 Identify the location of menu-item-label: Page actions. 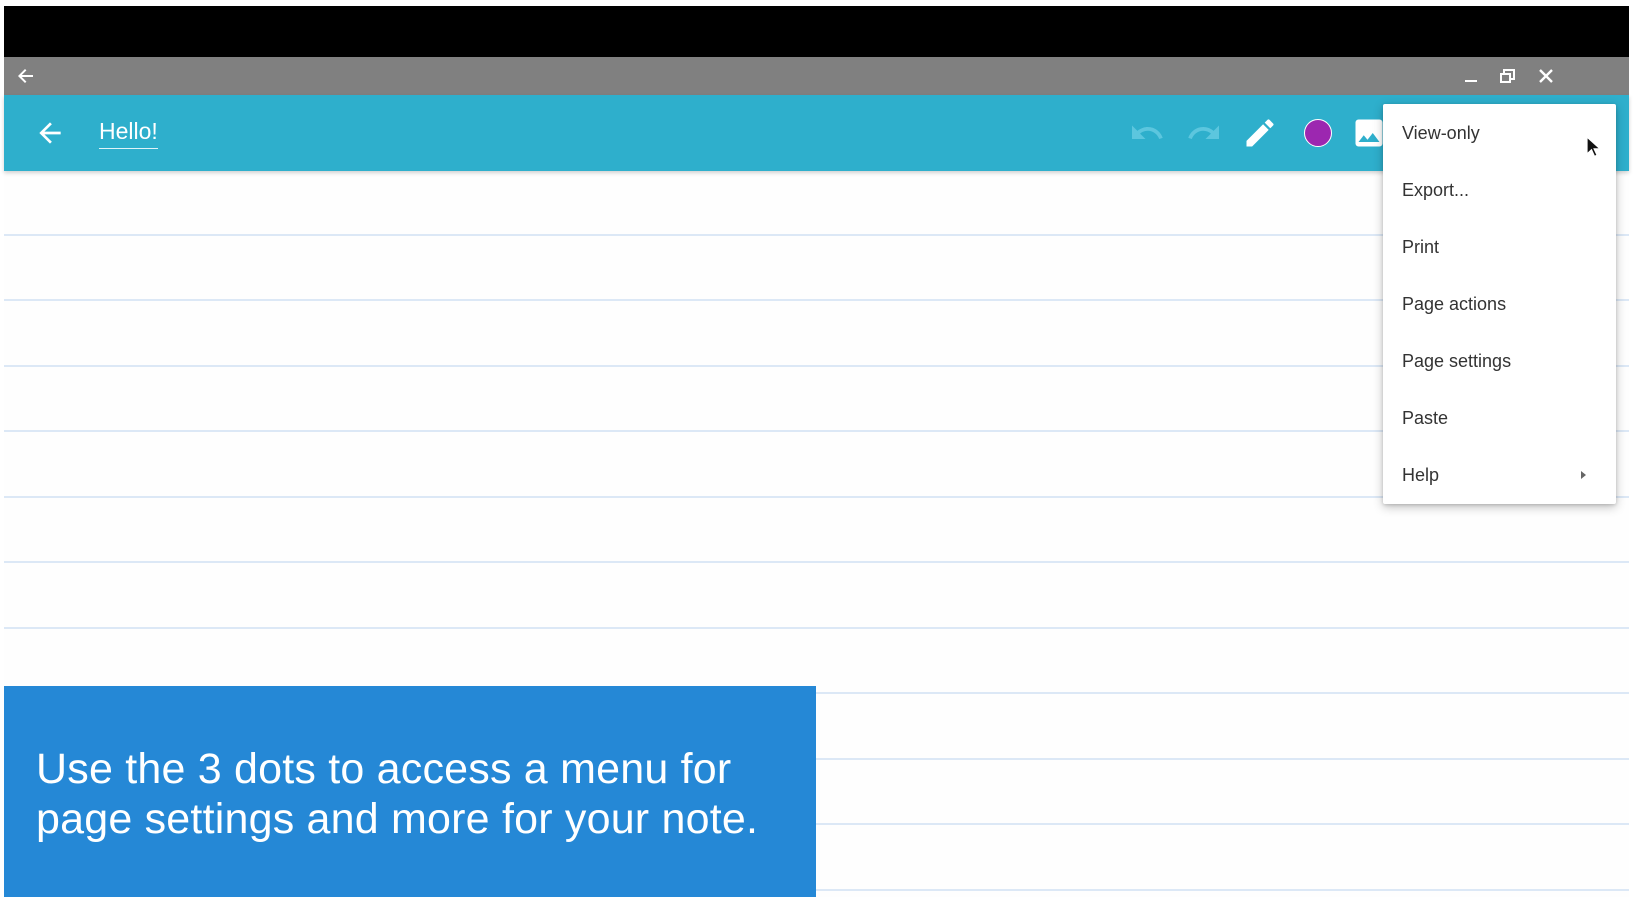
(1454, 304).